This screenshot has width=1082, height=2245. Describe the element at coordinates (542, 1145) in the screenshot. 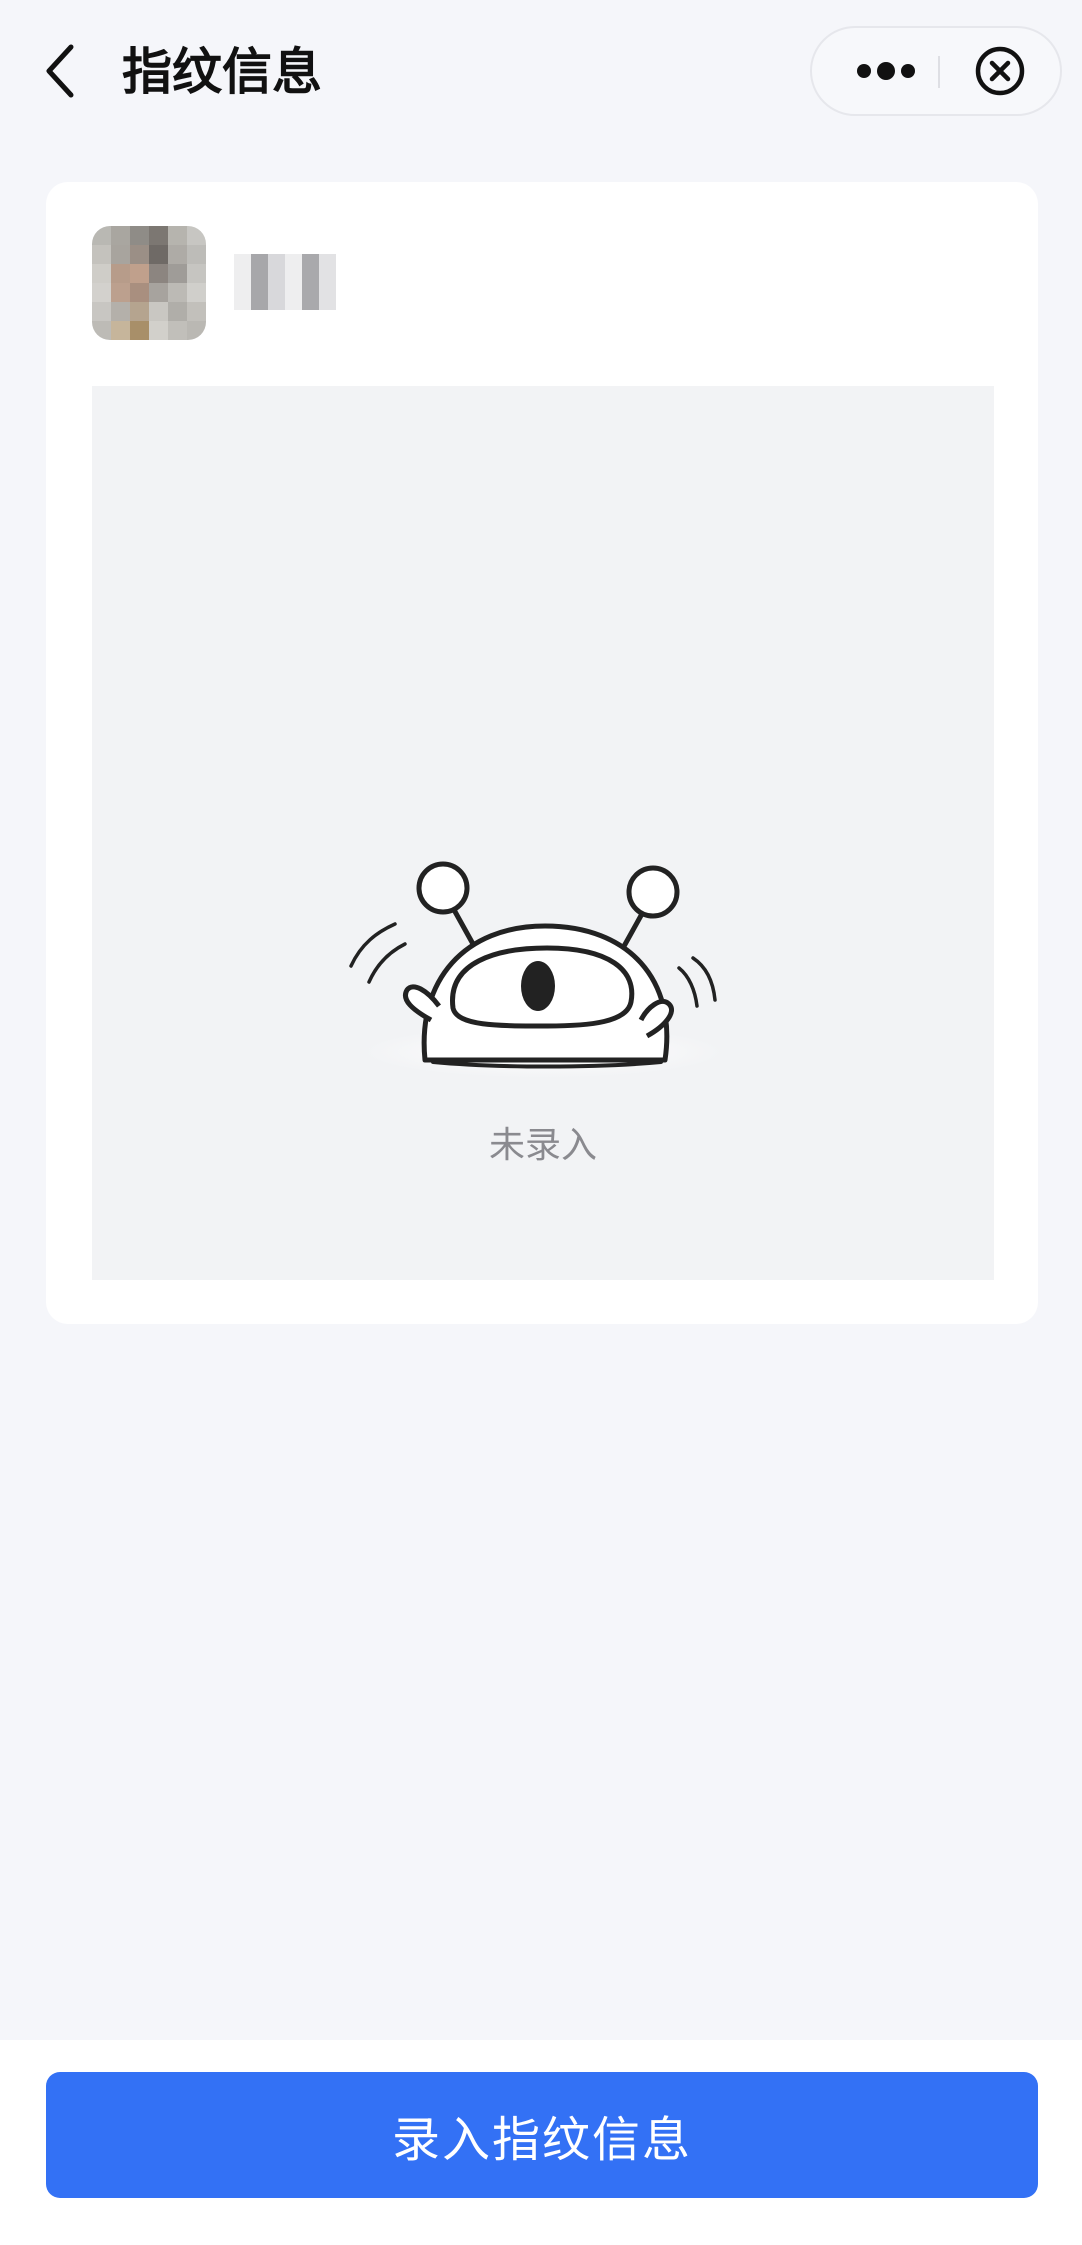

I see `empty-state-text: 未录入` at that location.